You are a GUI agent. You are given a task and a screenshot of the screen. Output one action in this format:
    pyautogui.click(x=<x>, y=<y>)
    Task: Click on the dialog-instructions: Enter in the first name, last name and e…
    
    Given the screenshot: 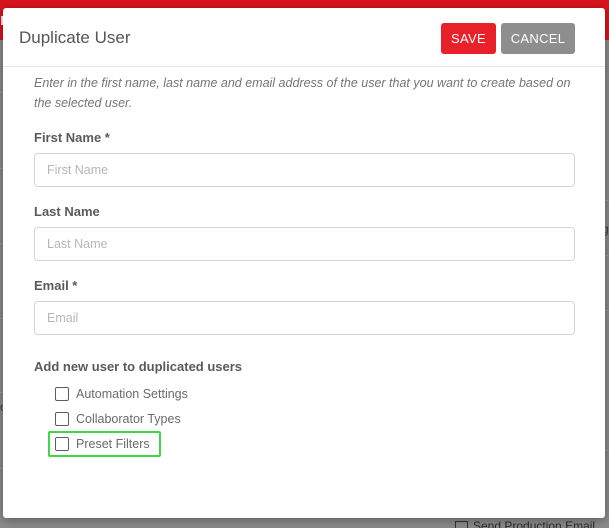 What is the action you would take?
    pyautogui.click(x=302, y=93)
    